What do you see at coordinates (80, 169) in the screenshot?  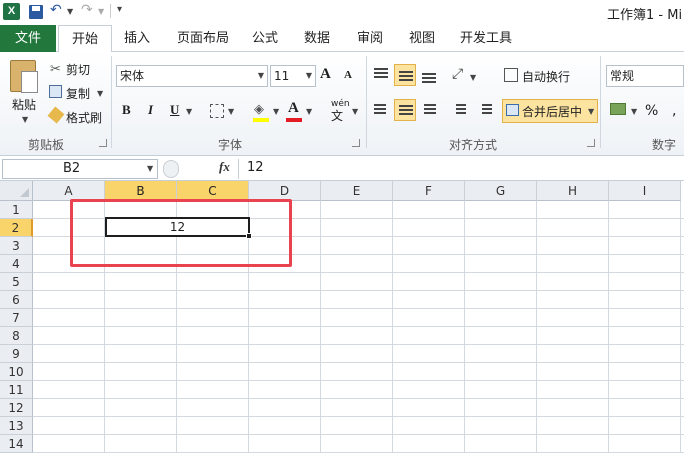 I see `name-box: B2` at bounding box center [80, 169].